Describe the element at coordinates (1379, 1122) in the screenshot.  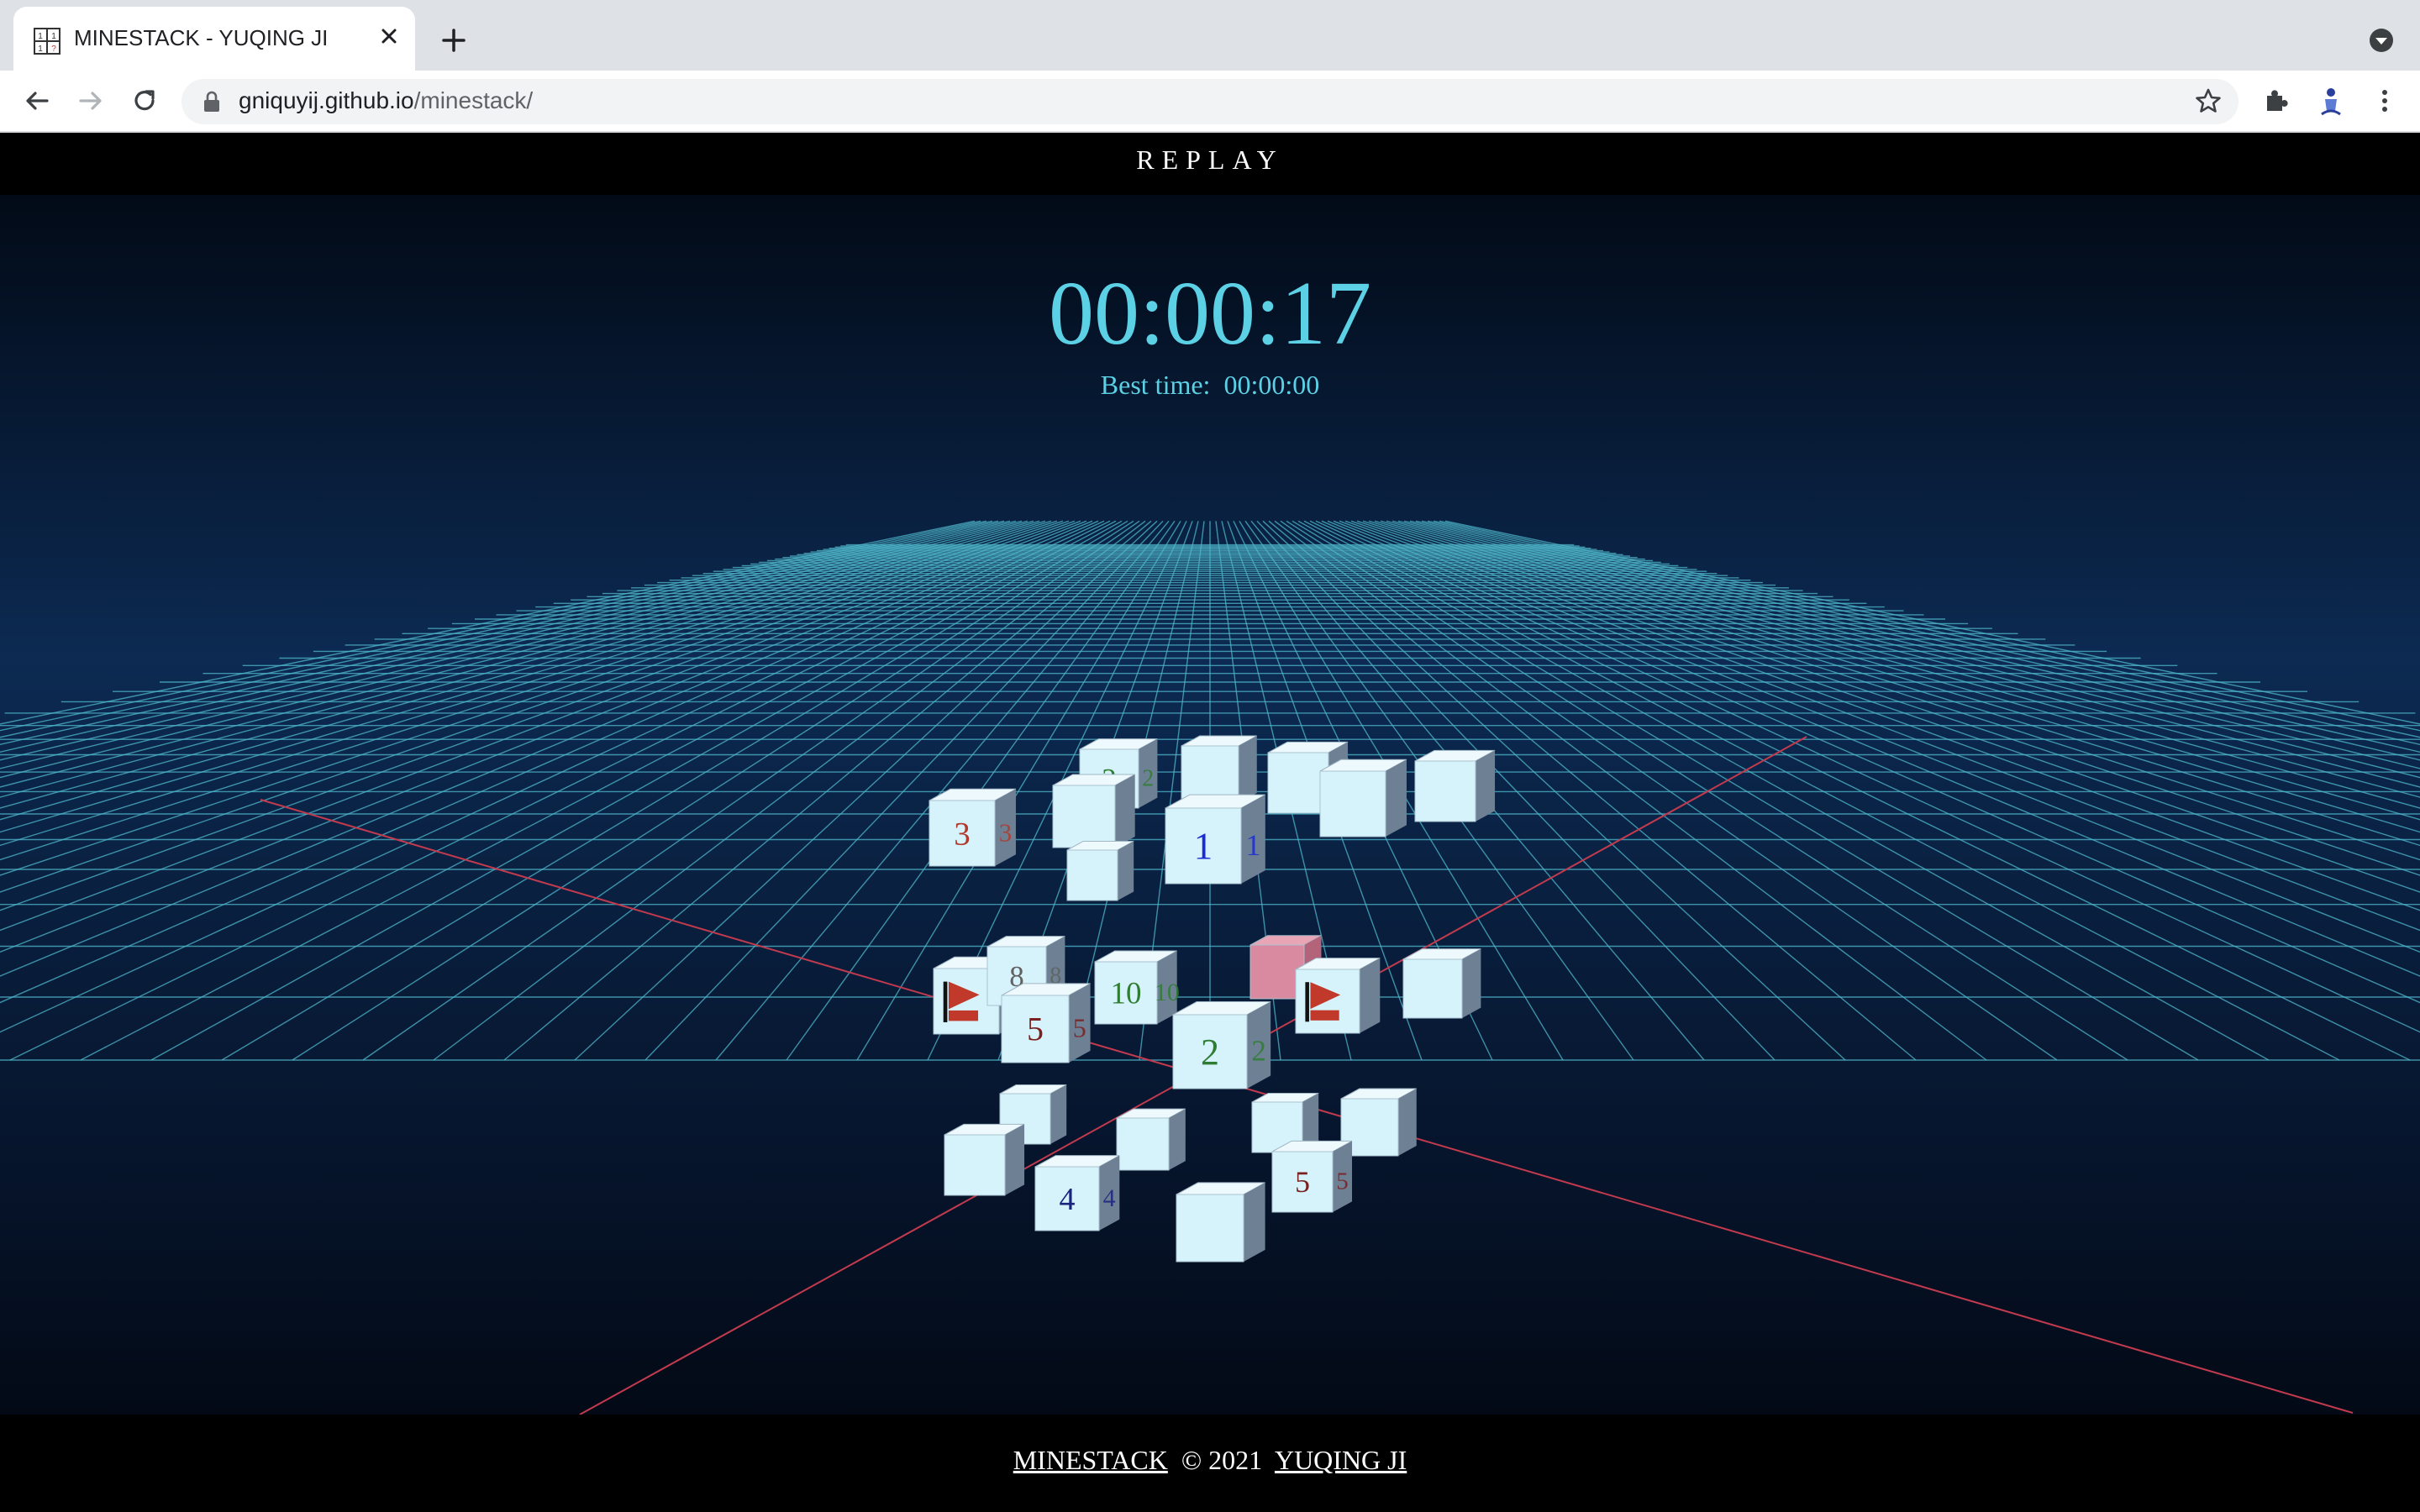
I see `cube-c21` at that location.